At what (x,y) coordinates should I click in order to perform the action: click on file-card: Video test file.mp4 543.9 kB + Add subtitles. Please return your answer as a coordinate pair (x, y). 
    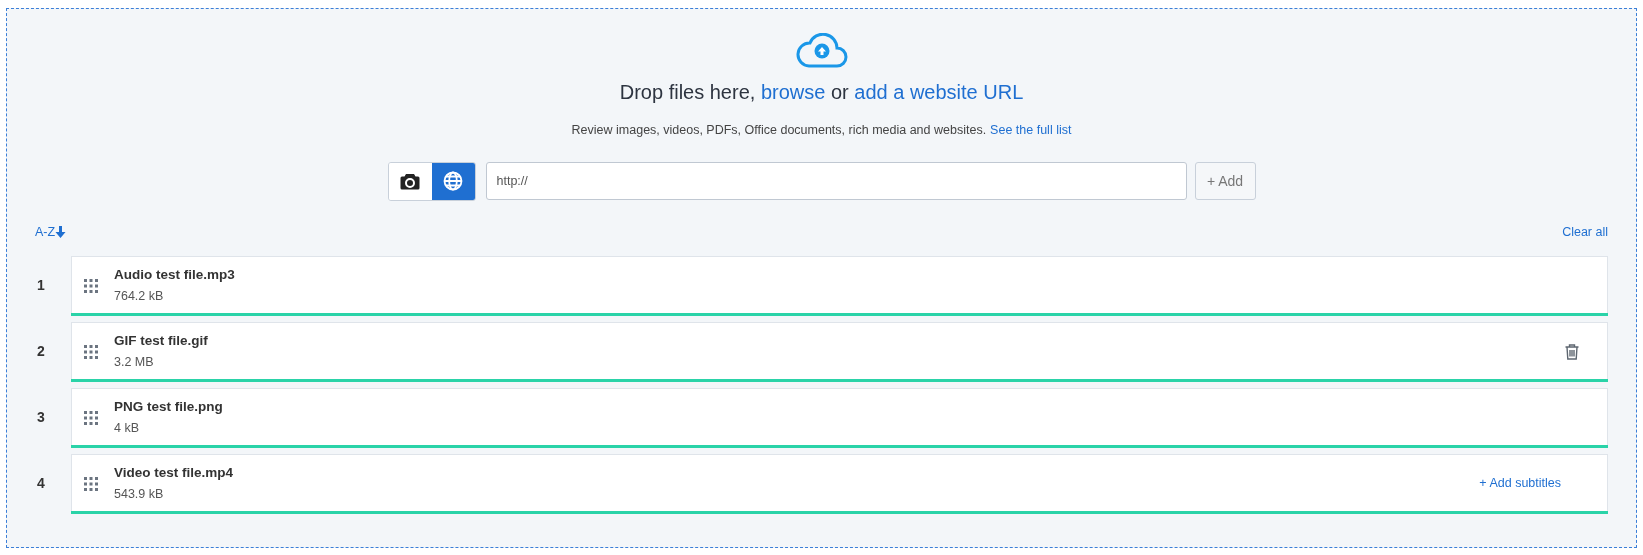
    Looking at the image, I should click on (839, 483).